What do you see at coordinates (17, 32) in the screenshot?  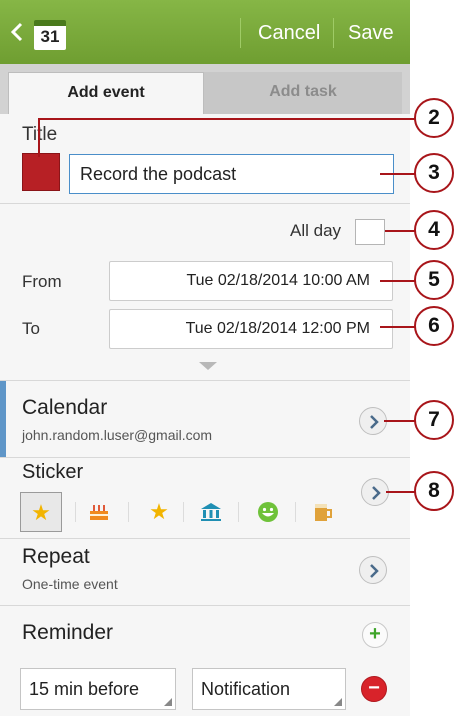 I see `back-chevron-icon` at bounding box center [17, 32].